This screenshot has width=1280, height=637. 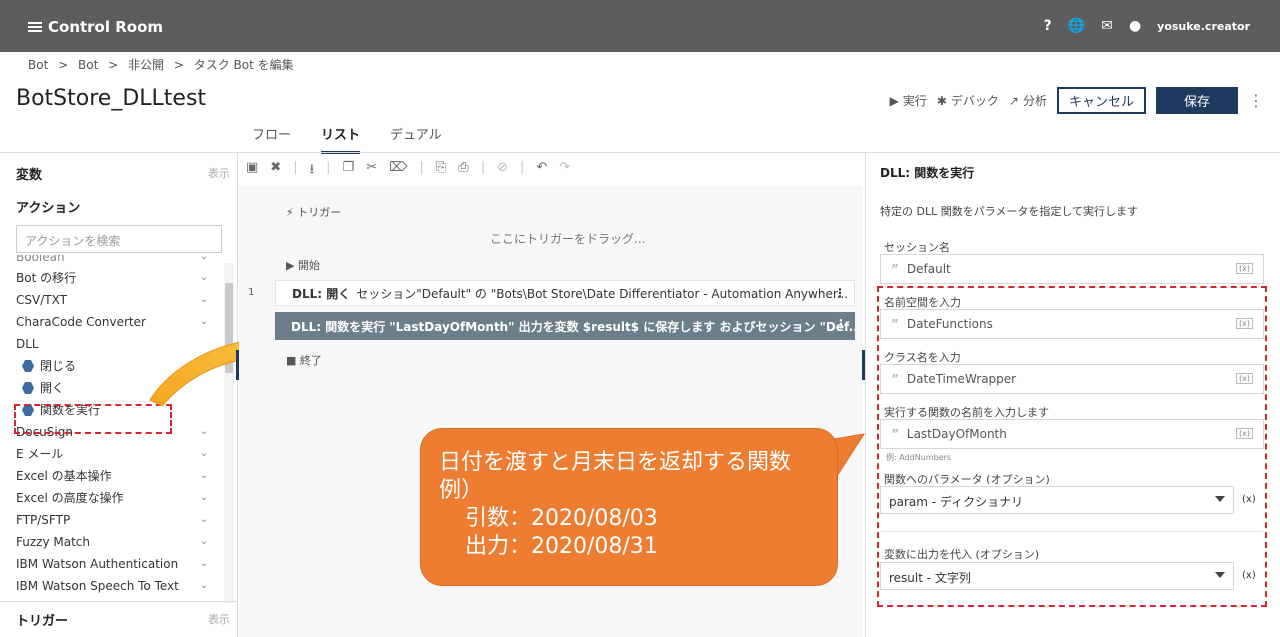 I want to click on run-label: 実行, so click(x=914, y=101).